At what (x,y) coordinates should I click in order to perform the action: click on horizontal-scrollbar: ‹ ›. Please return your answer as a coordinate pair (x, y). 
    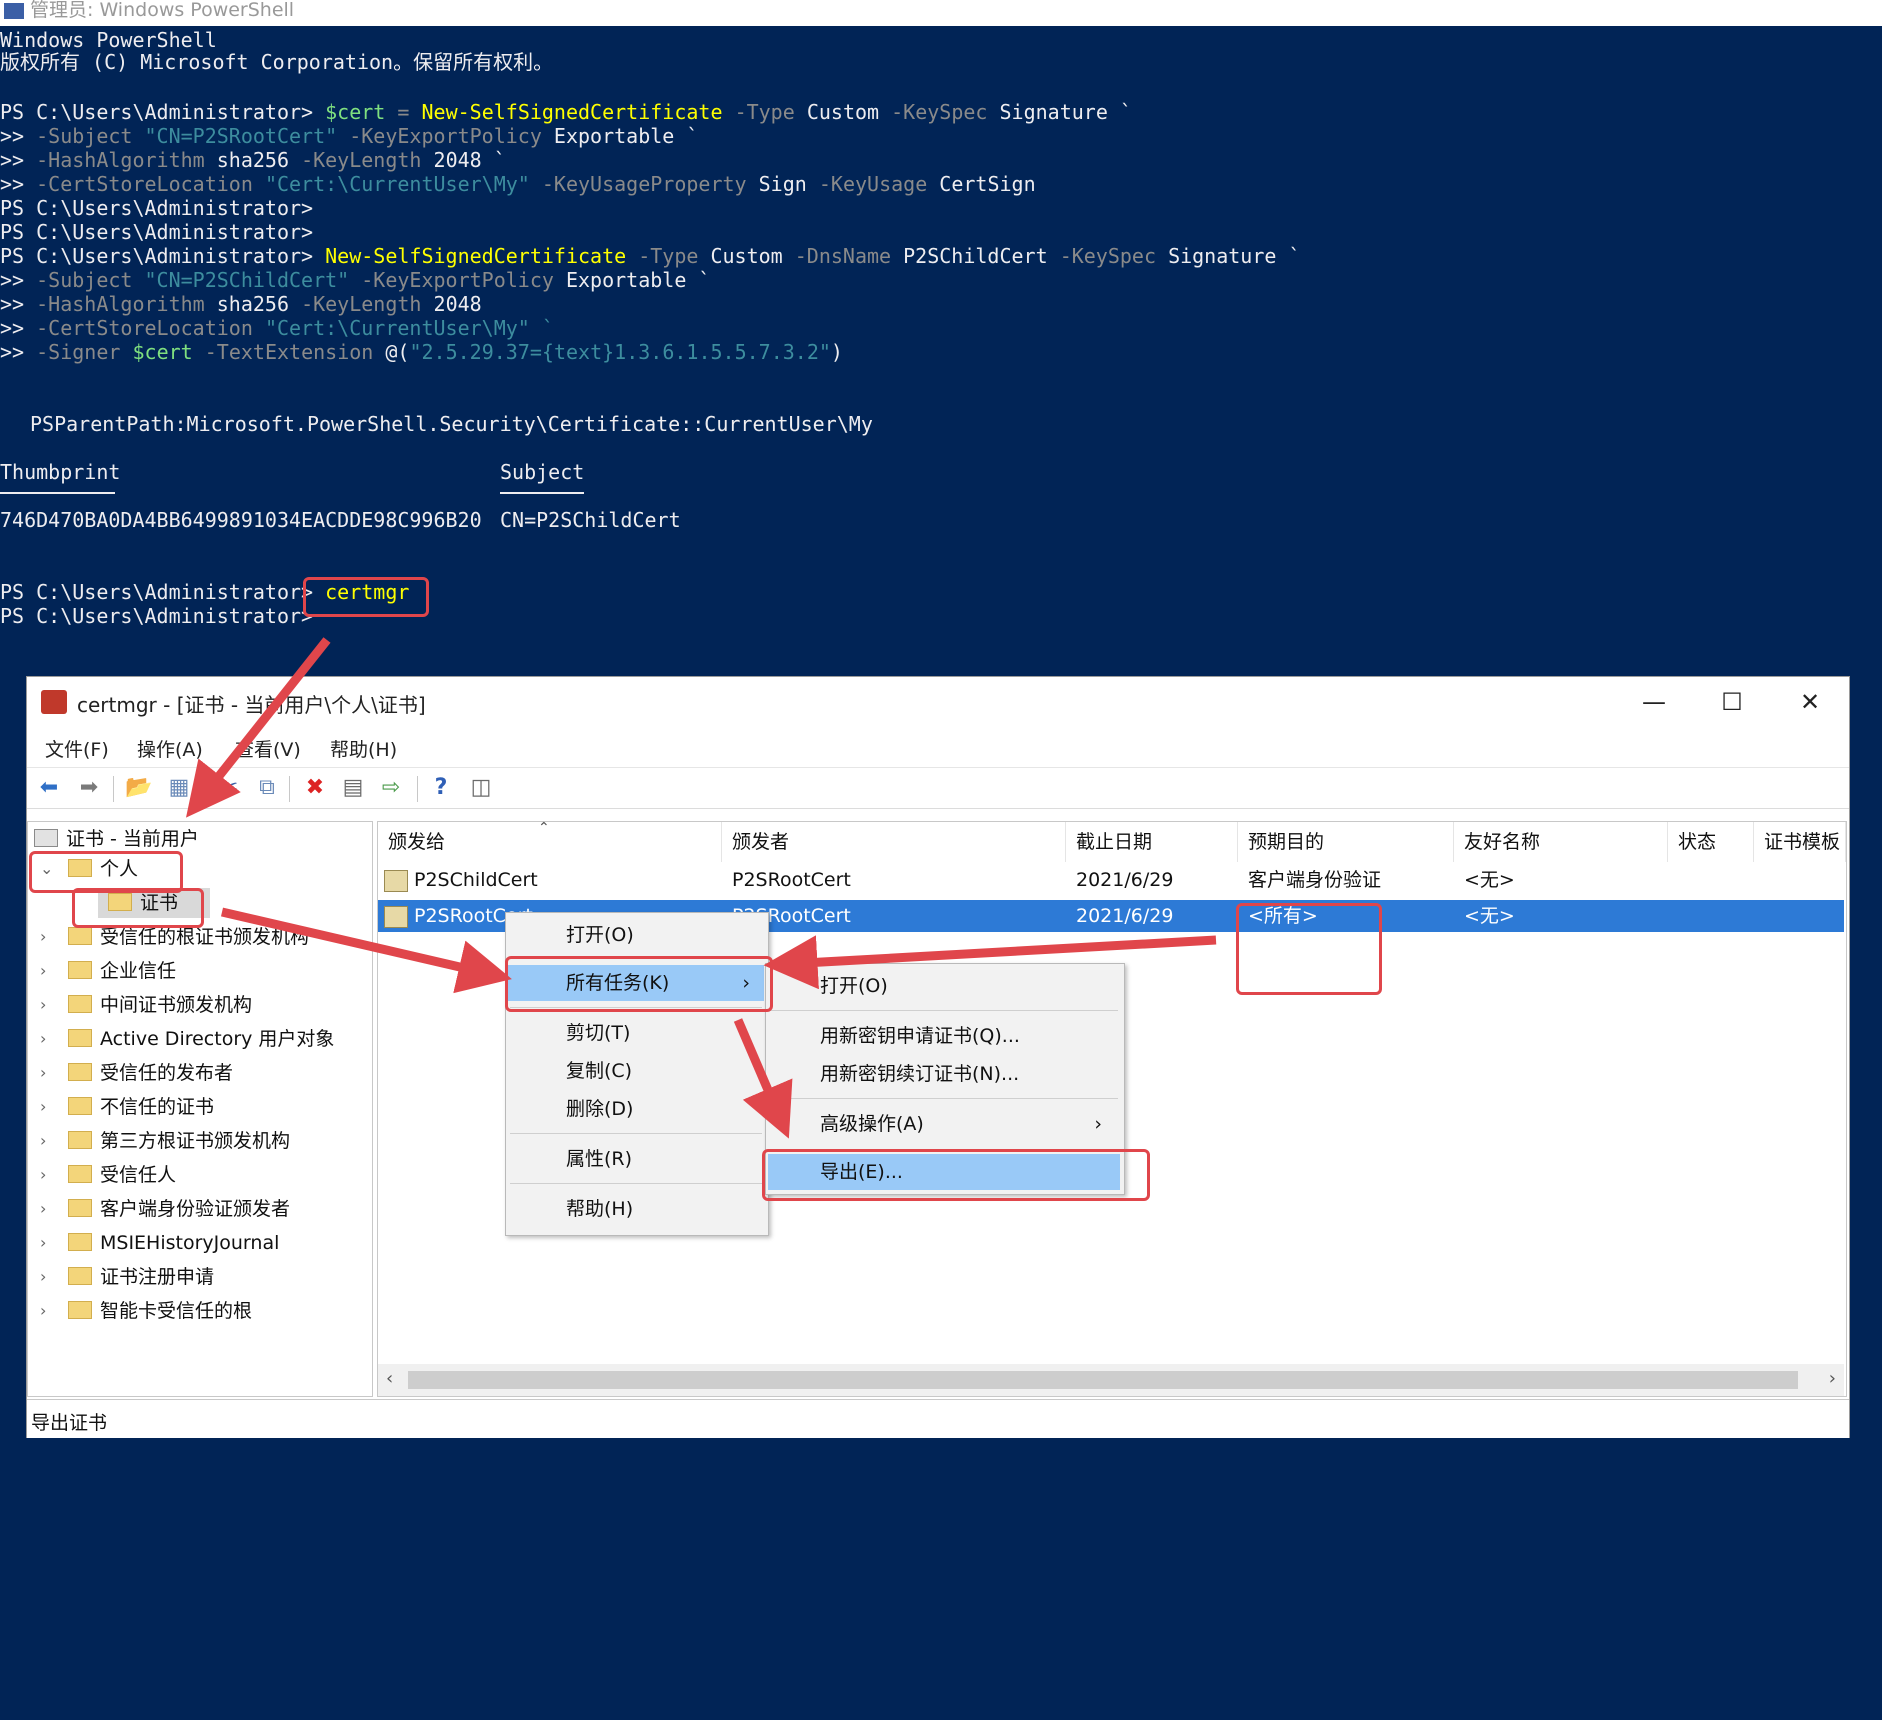
    Looking at the image, I should click on (1111, 1380).